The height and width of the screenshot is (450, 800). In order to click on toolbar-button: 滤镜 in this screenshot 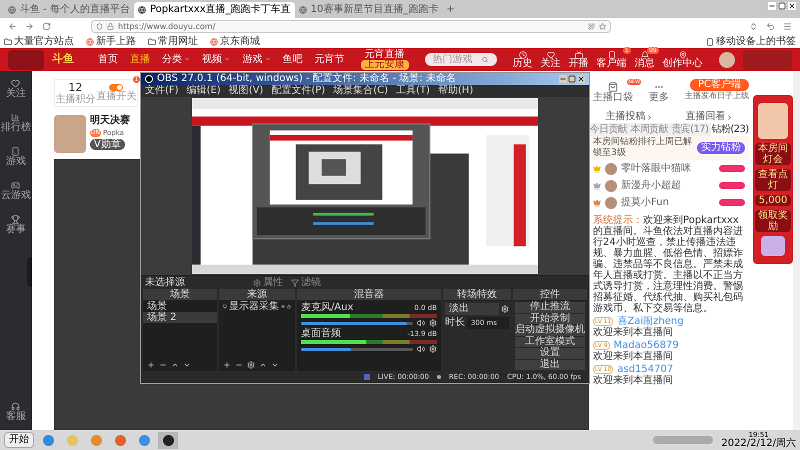, I will do `click(306, 283)`.